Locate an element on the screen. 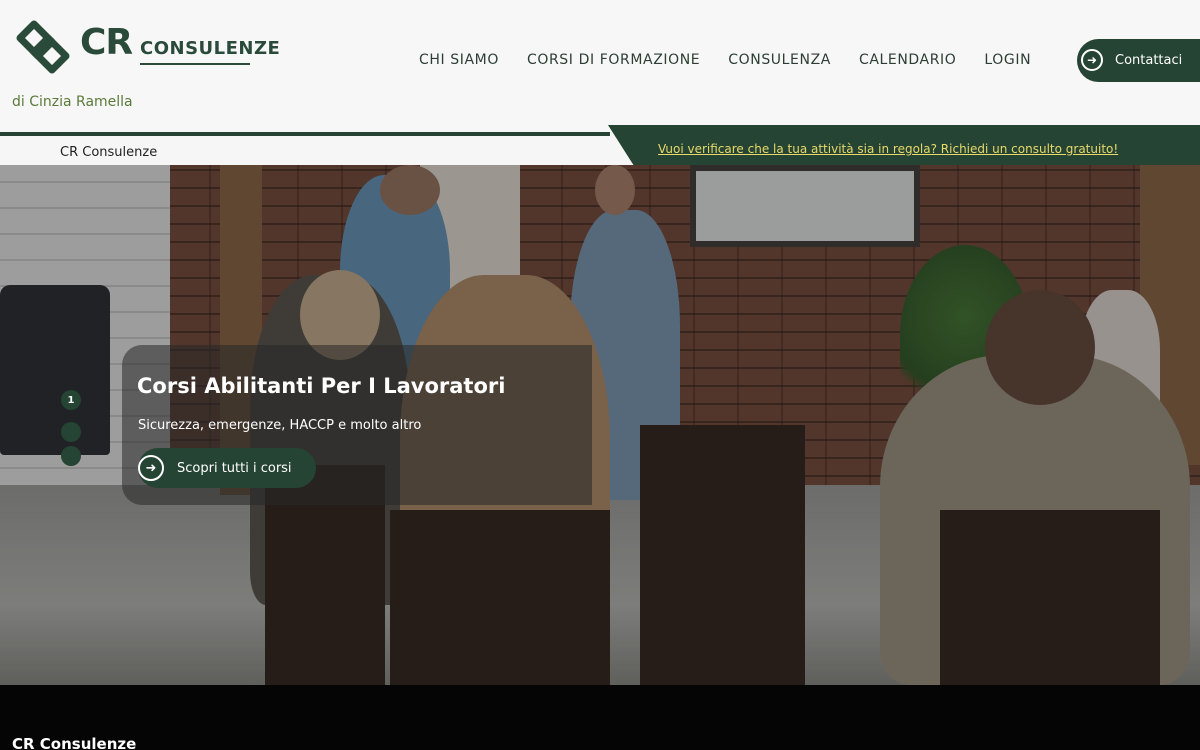 The width and height of the screenshot is (1200, 750). nav-calendario: CALENDARIO is located at coordinates (907, 60).